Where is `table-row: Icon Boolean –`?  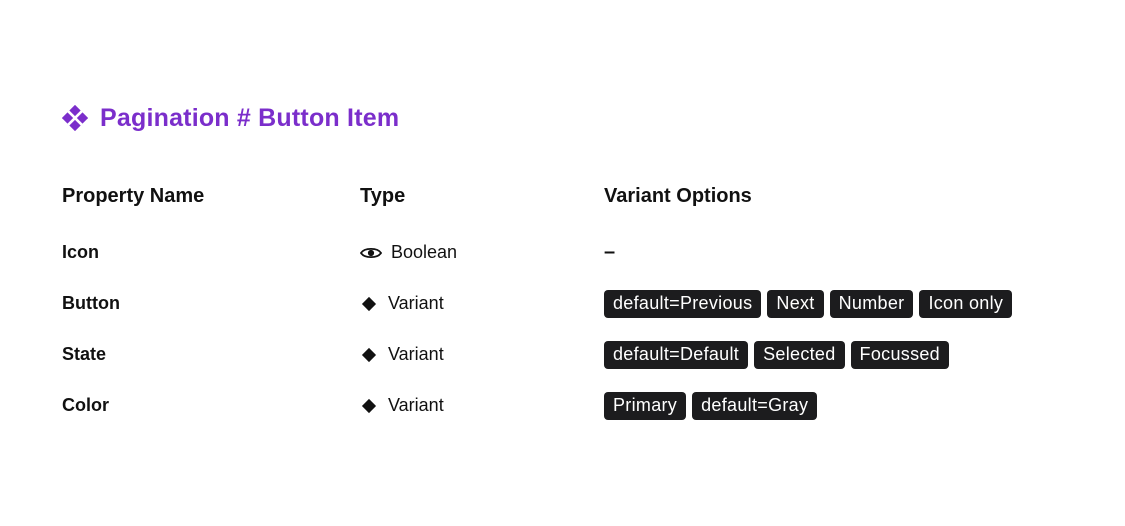 table-row: Icon Boolean – is located at coordinates (567, 252).